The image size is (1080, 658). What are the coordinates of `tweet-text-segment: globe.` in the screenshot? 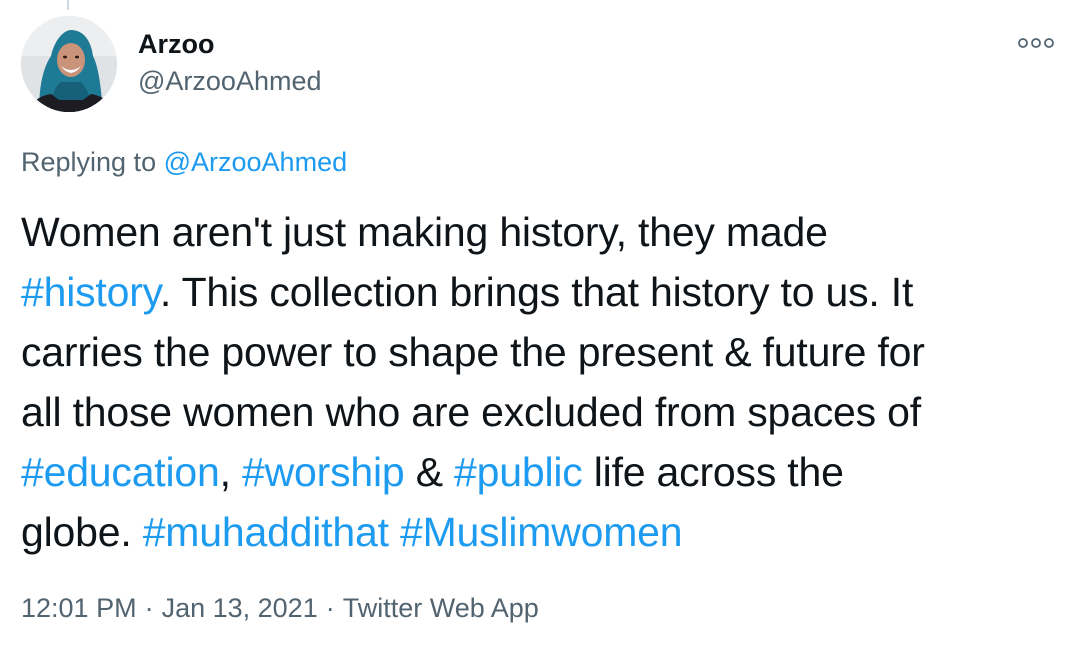 It's located at (82, 532).